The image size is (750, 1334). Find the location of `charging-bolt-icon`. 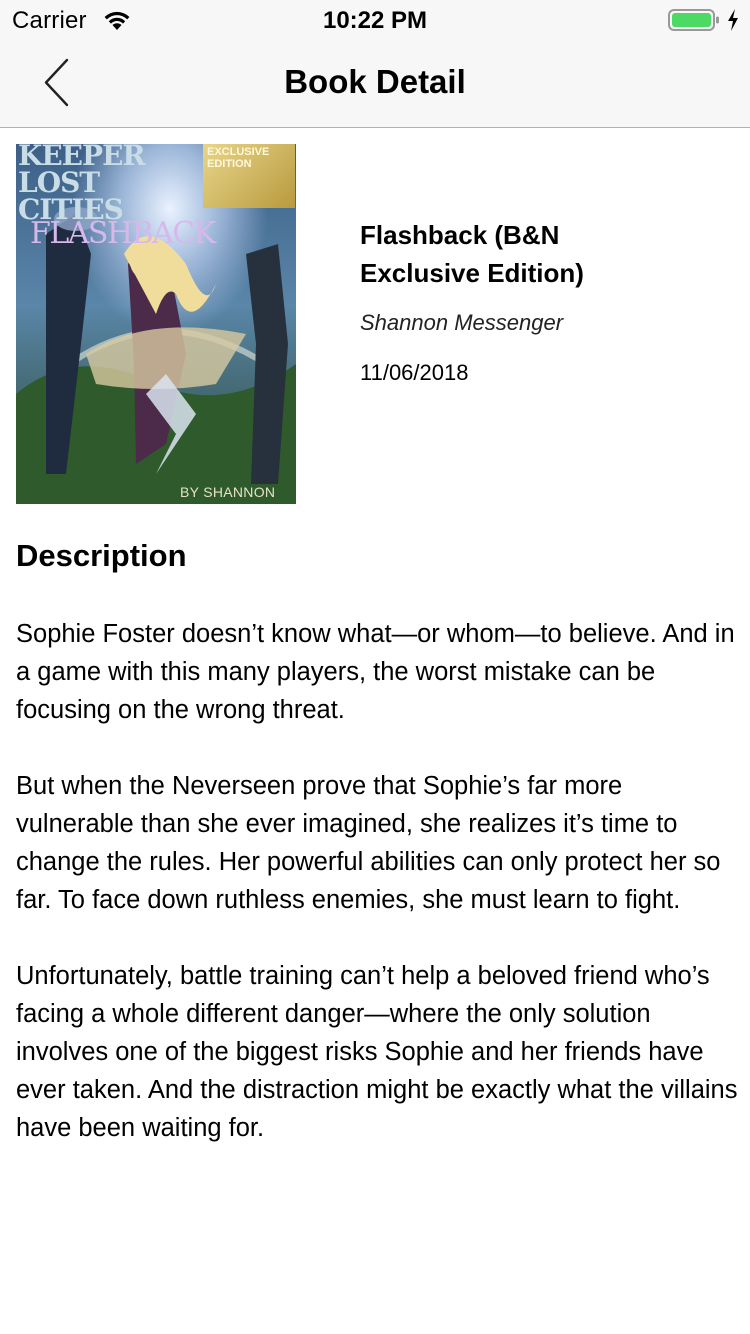

charging-bolt-icon is located at coordinates (733, 20).